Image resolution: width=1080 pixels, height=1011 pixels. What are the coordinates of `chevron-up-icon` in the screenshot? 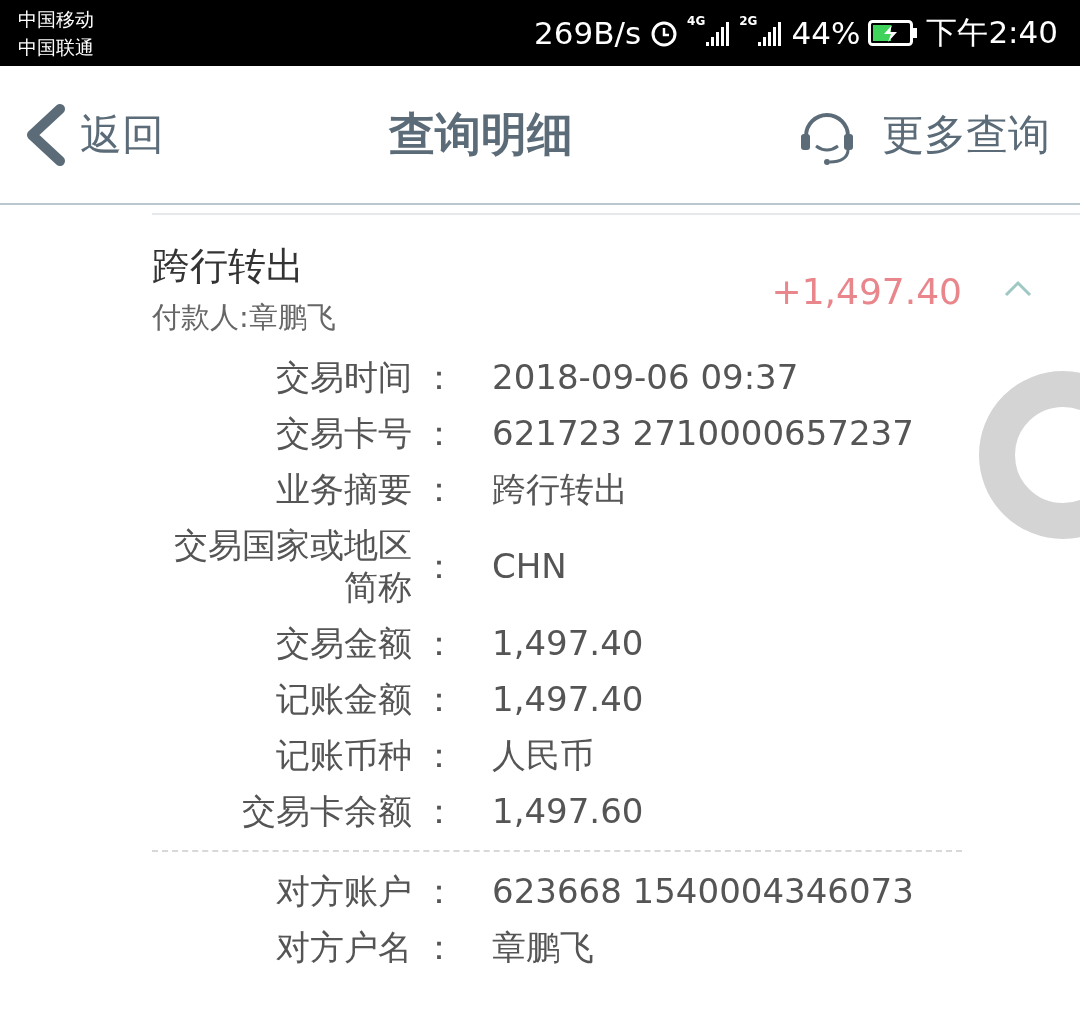 It's located at (1018, 288).